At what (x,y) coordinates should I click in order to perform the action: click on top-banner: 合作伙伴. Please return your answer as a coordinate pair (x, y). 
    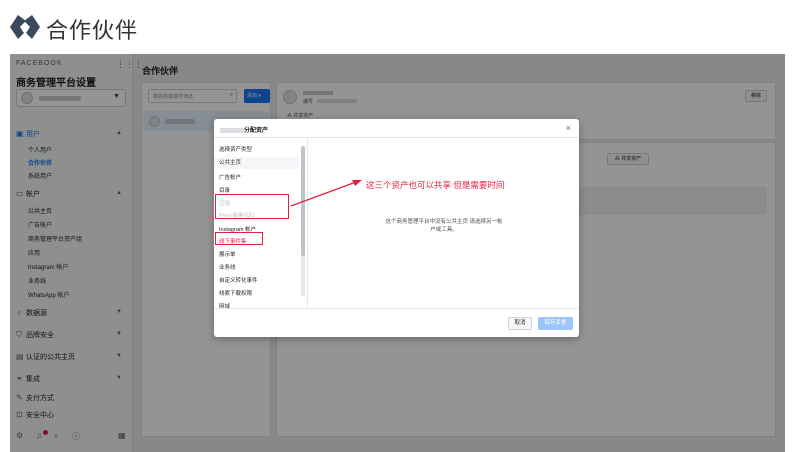
    Looking at the image, I should click on (400, 27).